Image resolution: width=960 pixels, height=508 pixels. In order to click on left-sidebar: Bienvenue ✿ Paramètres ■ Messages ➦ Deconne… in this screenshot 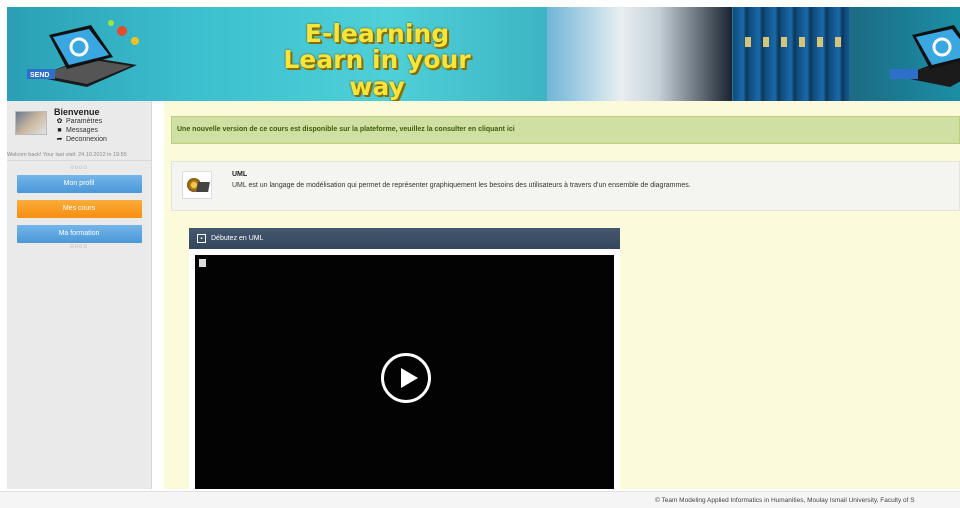, I will do `click(79, 295)`.